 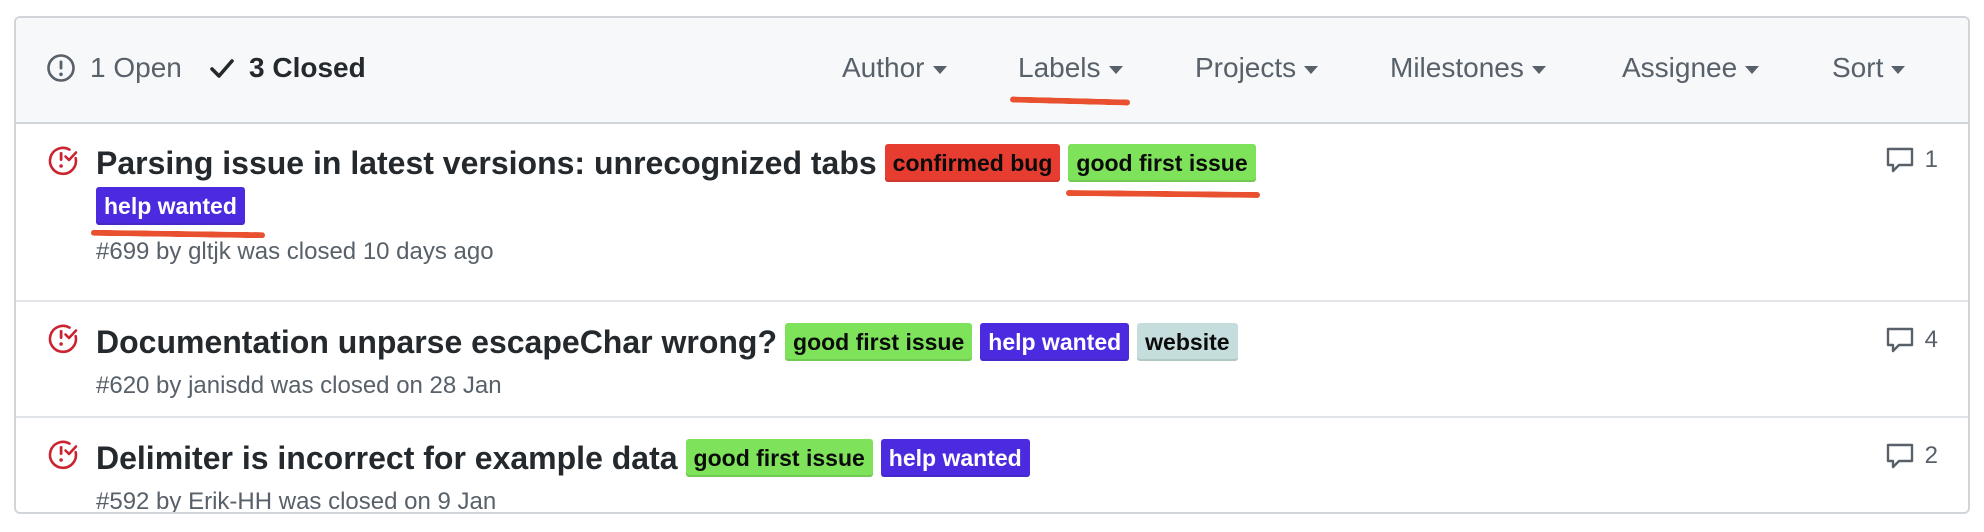 I want to click on milestones-filter-label: Milestones, so click(x=1457, y=67).